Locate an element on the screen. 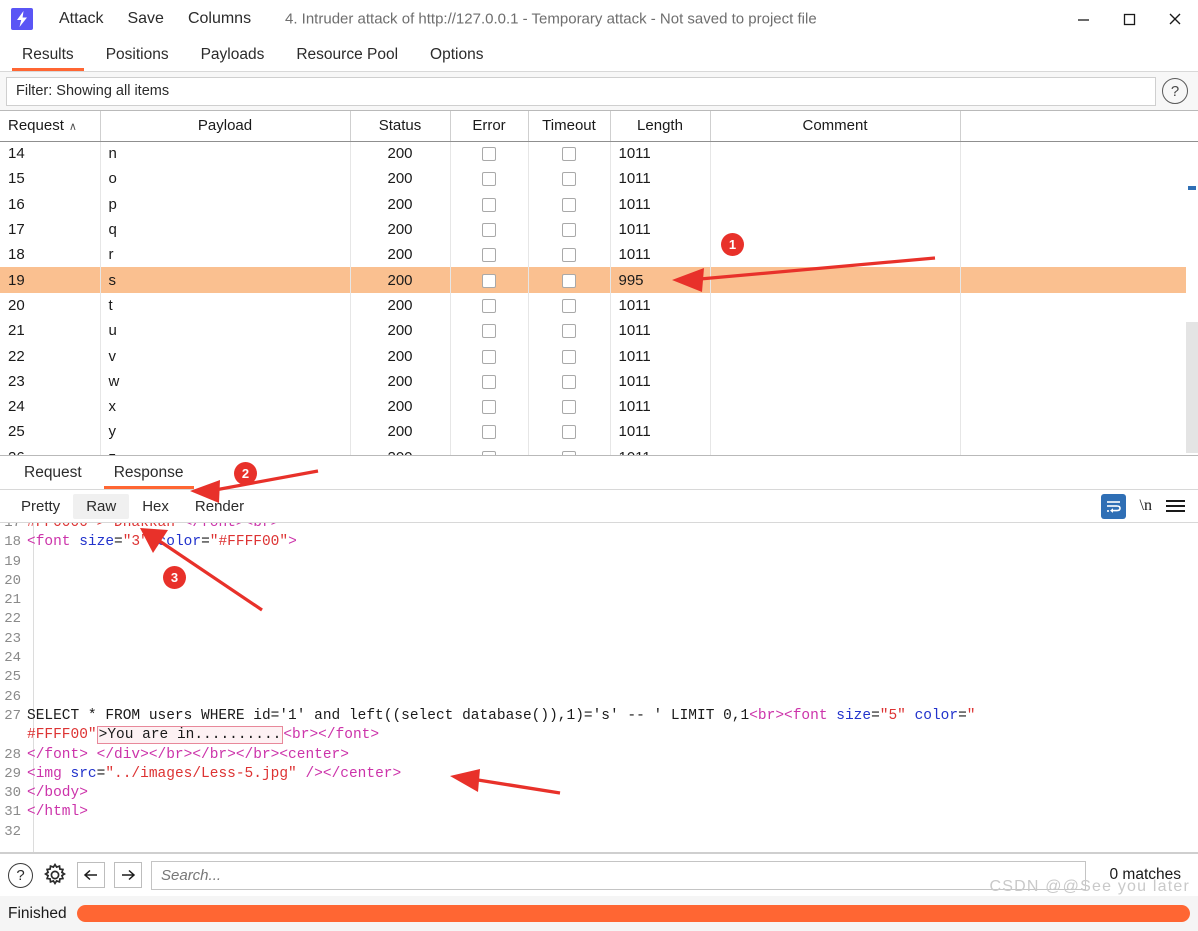  table-row: 15 o 200 1011 is located at coordinates (599, 179).